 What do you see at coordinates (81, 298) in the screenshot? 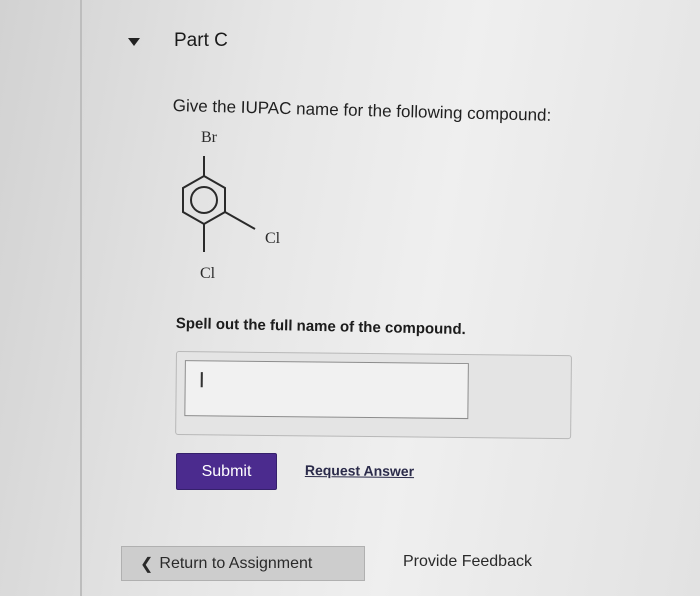
I see `left-rule` at bounding box center [81, 298].